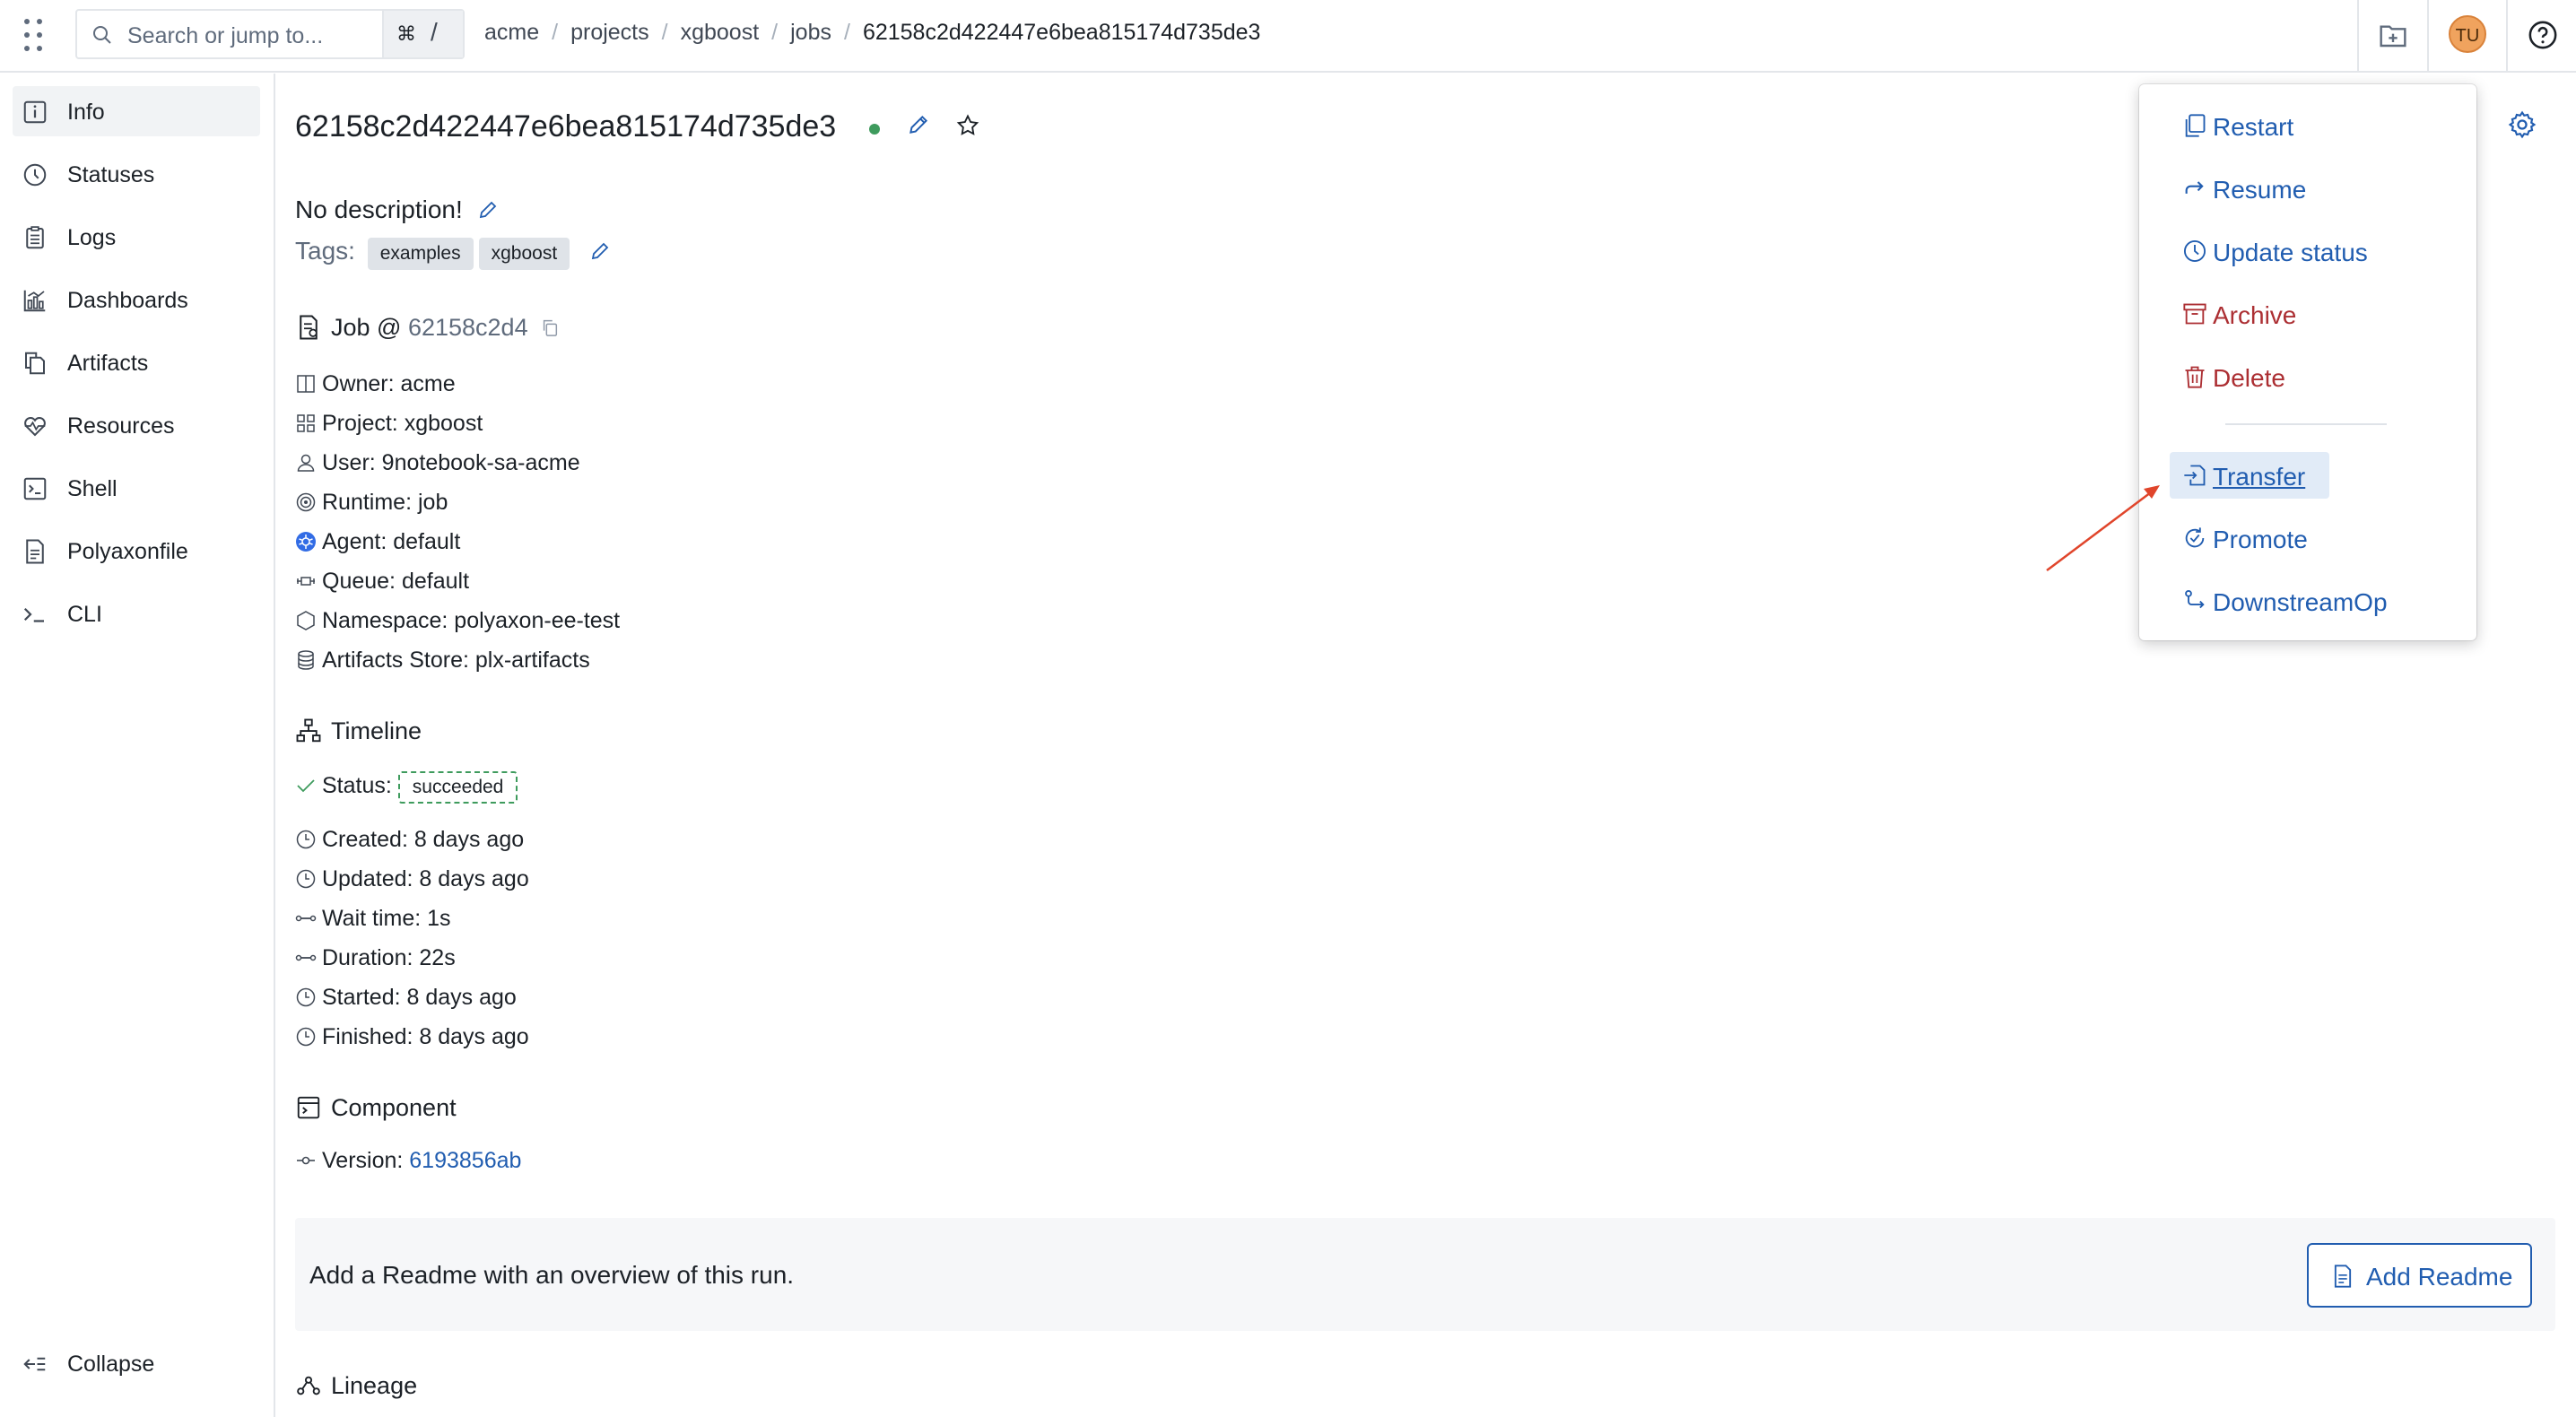 The width and height of the screenshot is (2576, 1417). I want to click on star-icon, so click(967, 126).